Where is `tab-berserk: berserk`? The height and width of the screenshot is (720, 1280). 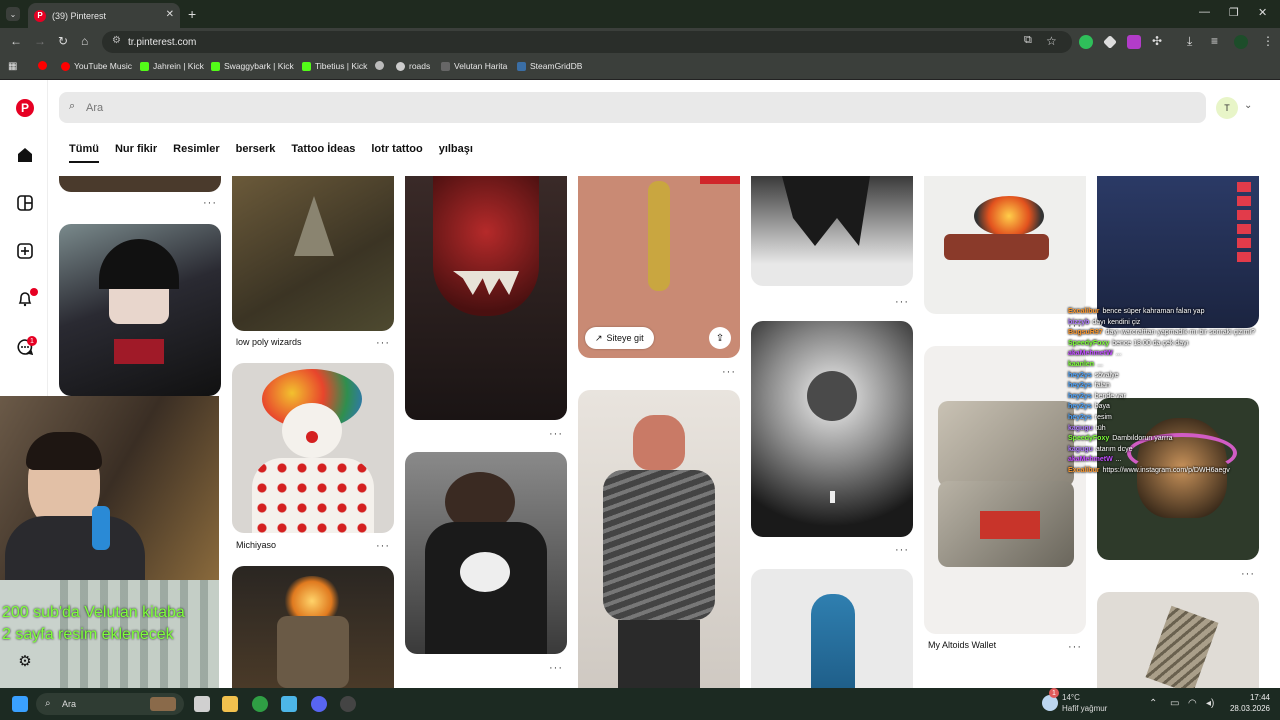
tab-berserk: berserk is located at coordinates (256, 153).